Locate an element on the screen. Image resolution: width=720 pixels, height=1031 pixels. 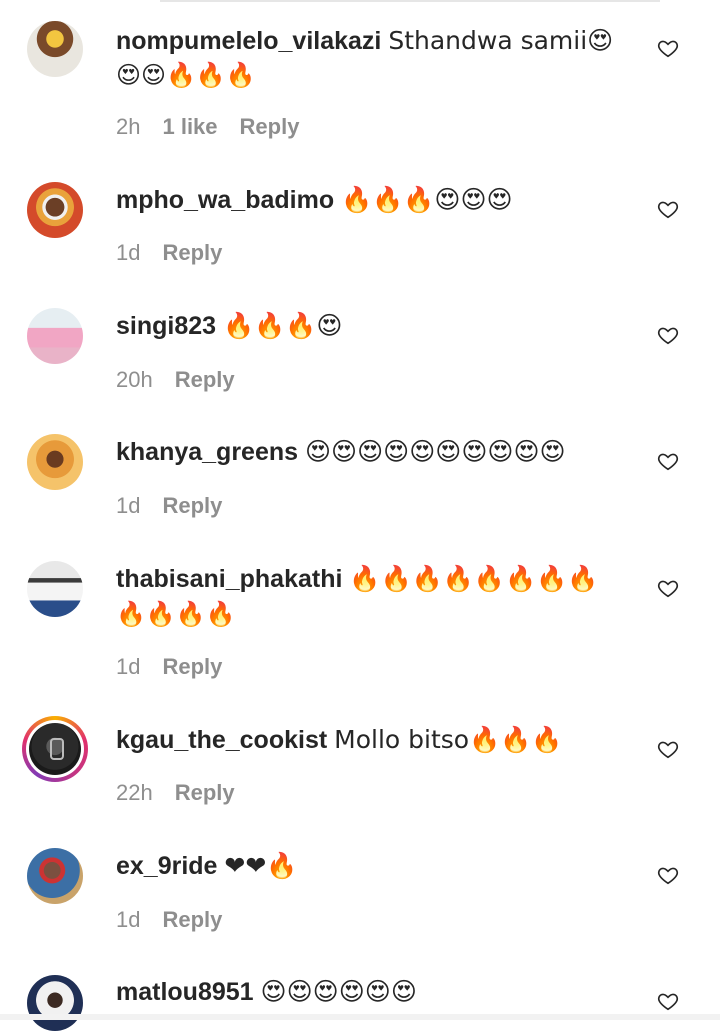
comment-text: 🔥🔥🔥😍😍😍 is located at coordinates (427, 199).